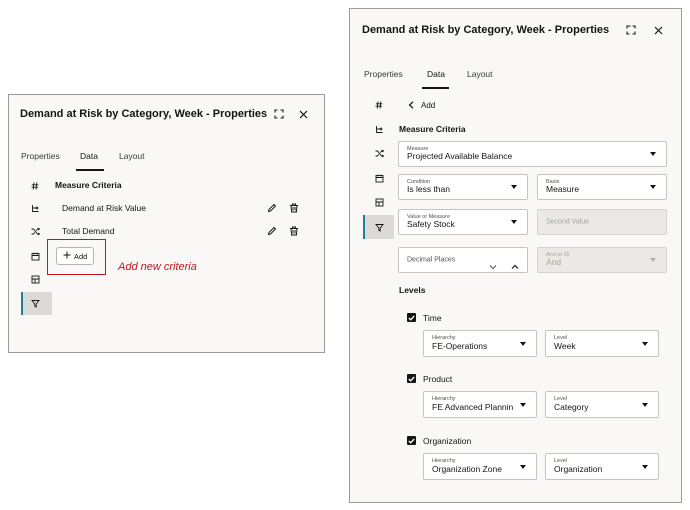  Describe the element at coordinates (563, 189) in the screenshot. I see `basis-select-value: Measure` at that location.